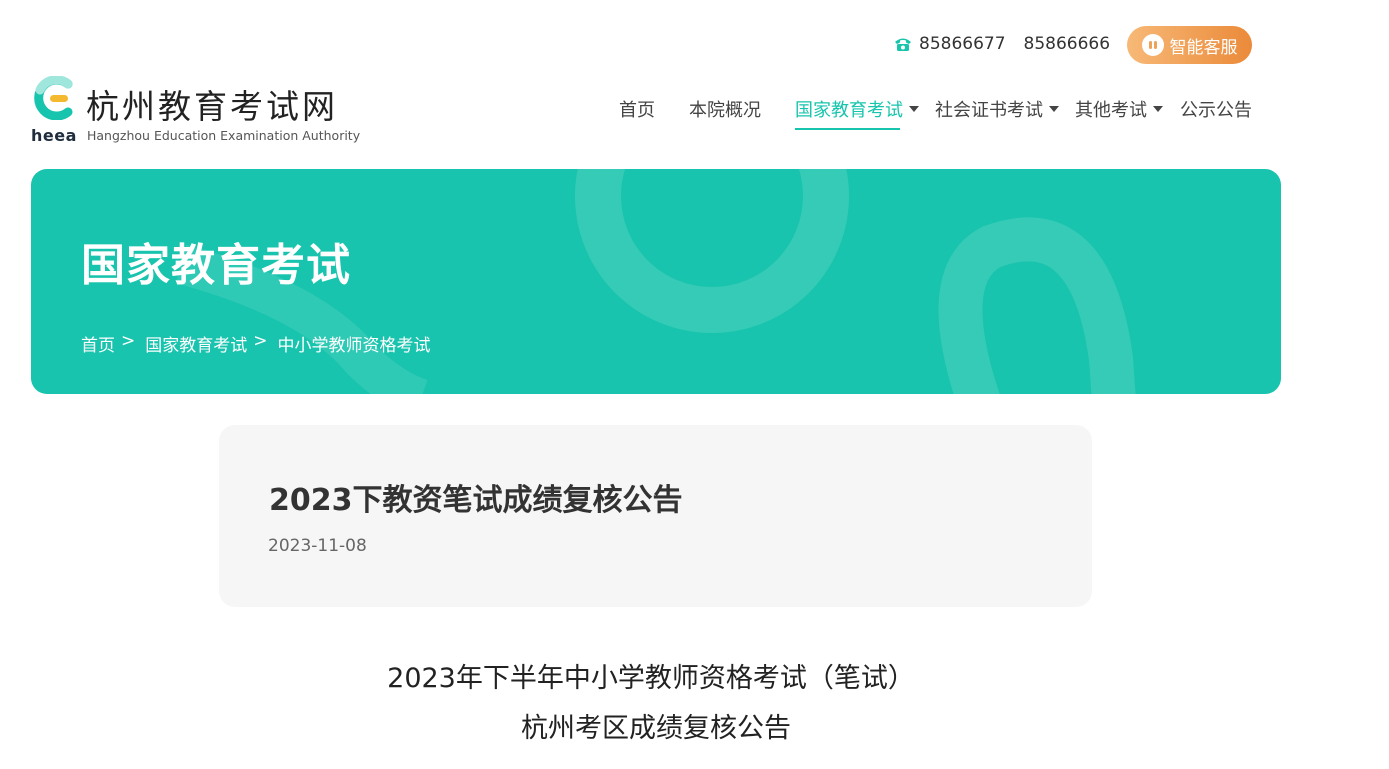  Describe the element at coordinates (1067, 44) in the screenshot. I see `phone-number-2: 85866666` at that location.